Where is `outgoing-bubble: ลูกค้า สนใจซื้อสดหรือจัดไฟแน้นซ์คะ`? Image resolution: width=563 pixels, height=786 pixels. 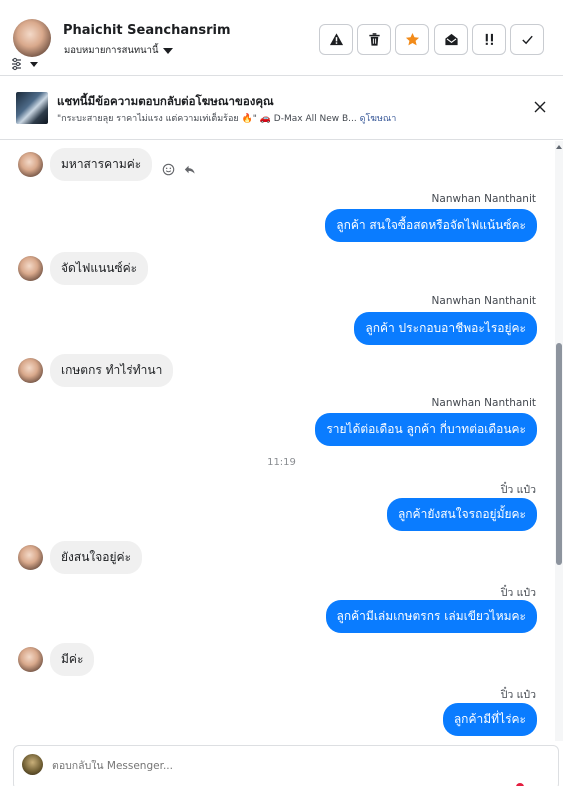
outgoing-bubble: ลูกค้า สนใจซื้อสดหรือจัดไฟแน้นซ์คะ is located at coordinates (431, 225).